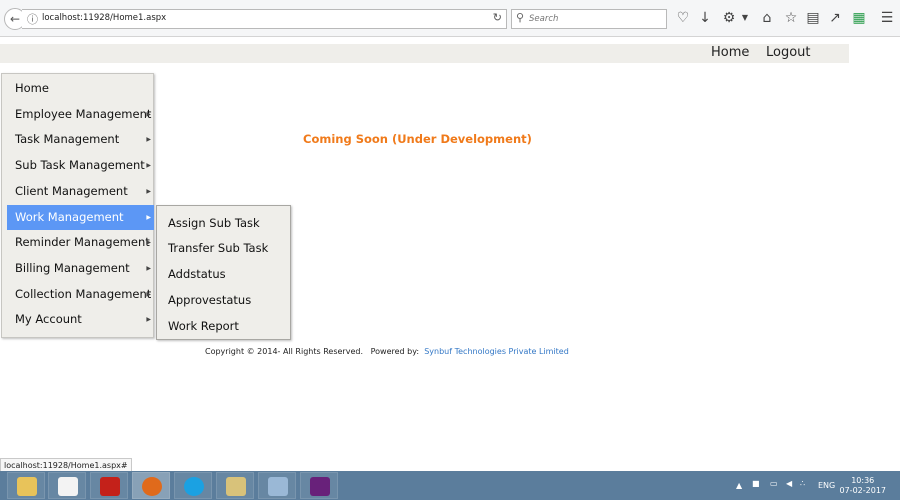  What do you see at coordinates (767, 18) in the screenshot?
I see `home-icon: ⌂` at bounding box center [767, 18].